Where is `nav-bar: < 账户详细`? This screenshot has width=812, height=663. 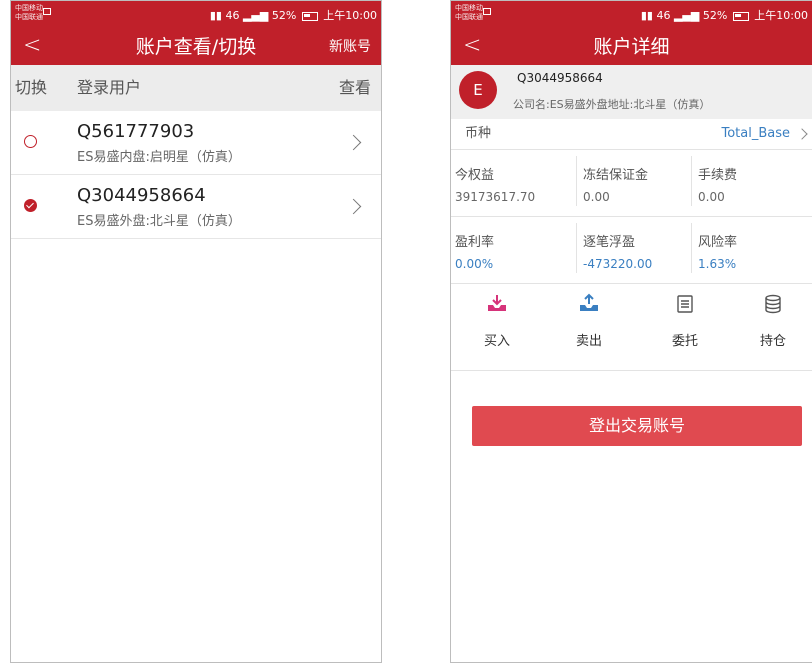
nav-bar: < 账户详细 is located at coordinates (631, 47).